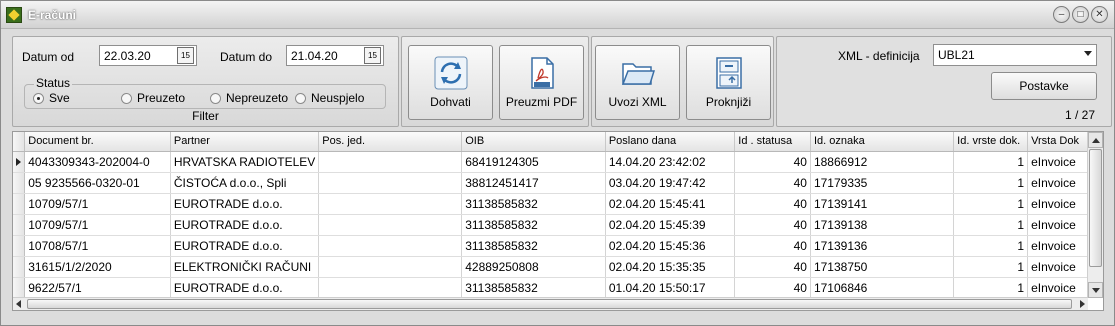  I want to click on table-cell: 17139136, so click(882, 246).